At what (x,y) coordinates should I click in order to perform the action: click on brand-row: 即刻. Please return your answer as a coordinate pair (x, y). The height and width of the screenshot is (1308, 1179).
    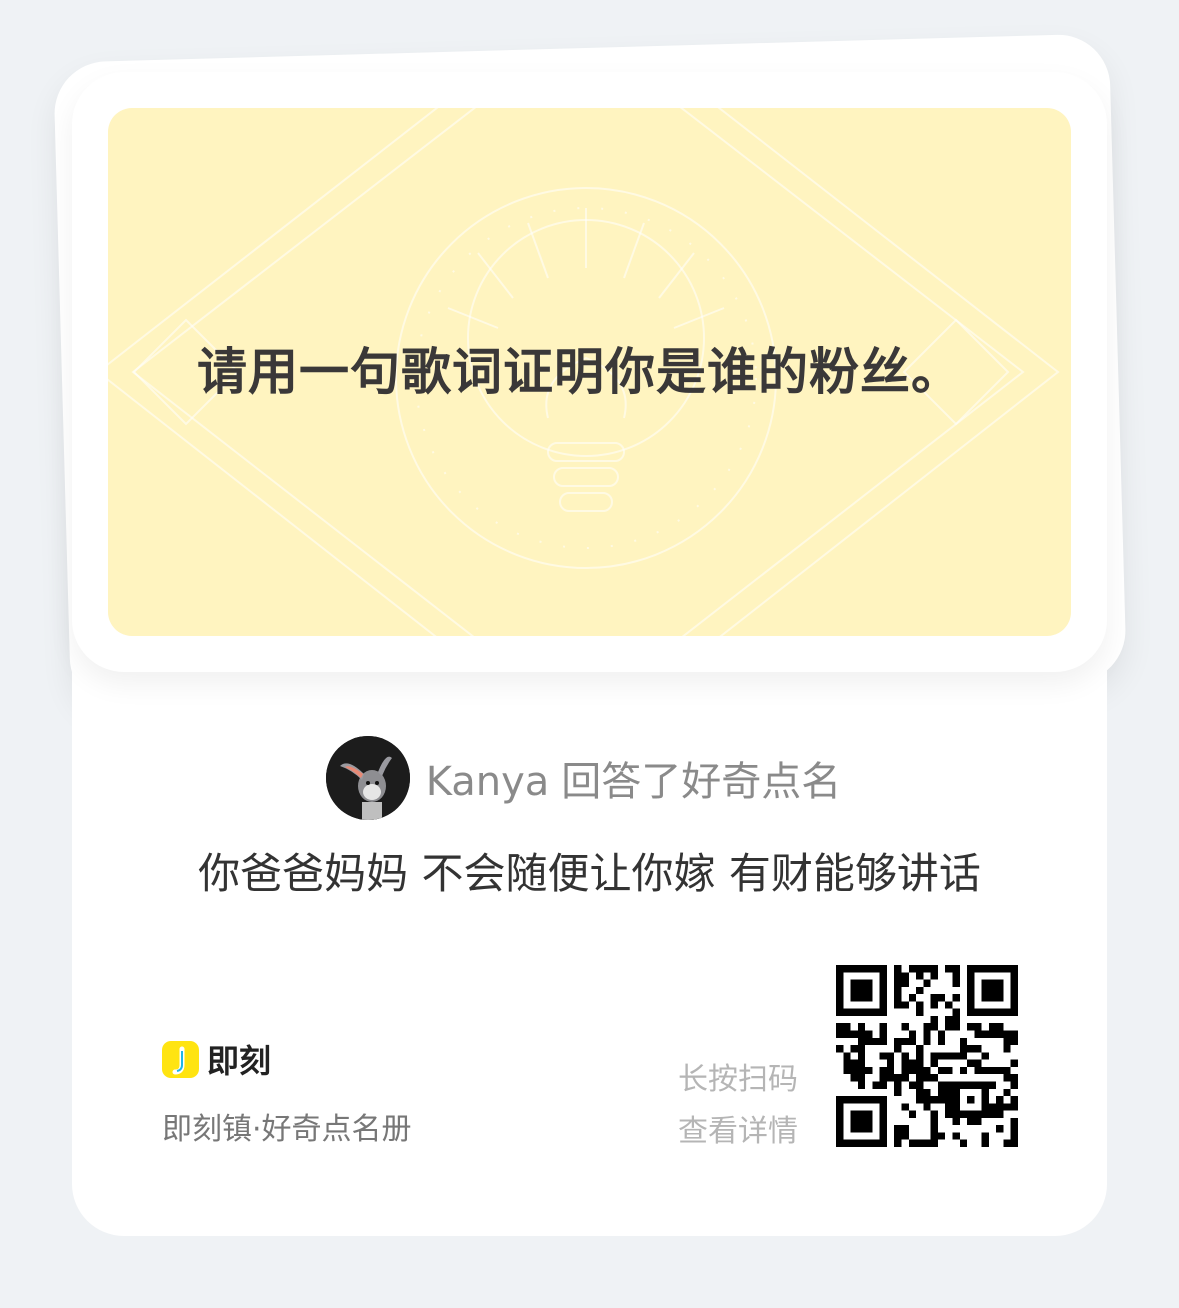
    Looking at the image, I should click on (216, 1060).